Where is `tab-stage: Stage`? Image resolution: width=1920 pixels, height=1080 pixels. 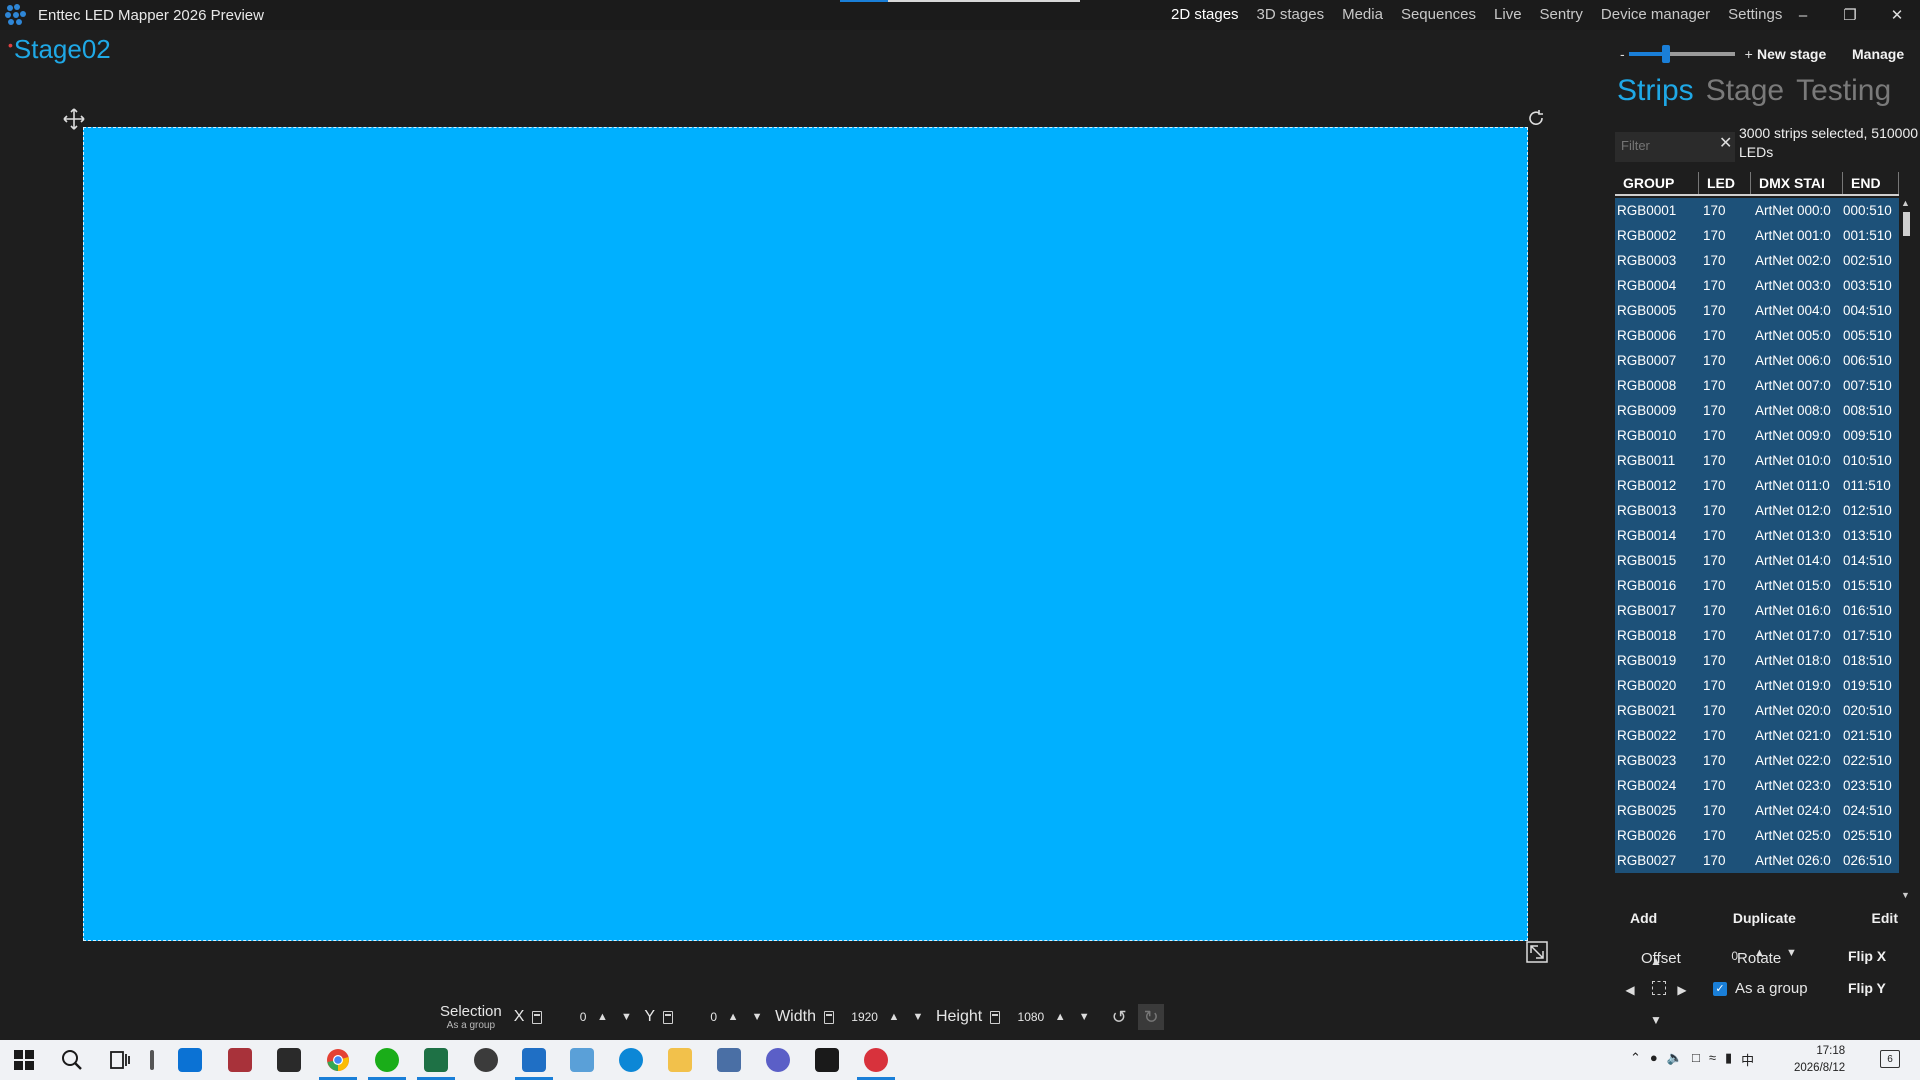
tab-stage: Stage is located at coordinates (1745, 91).